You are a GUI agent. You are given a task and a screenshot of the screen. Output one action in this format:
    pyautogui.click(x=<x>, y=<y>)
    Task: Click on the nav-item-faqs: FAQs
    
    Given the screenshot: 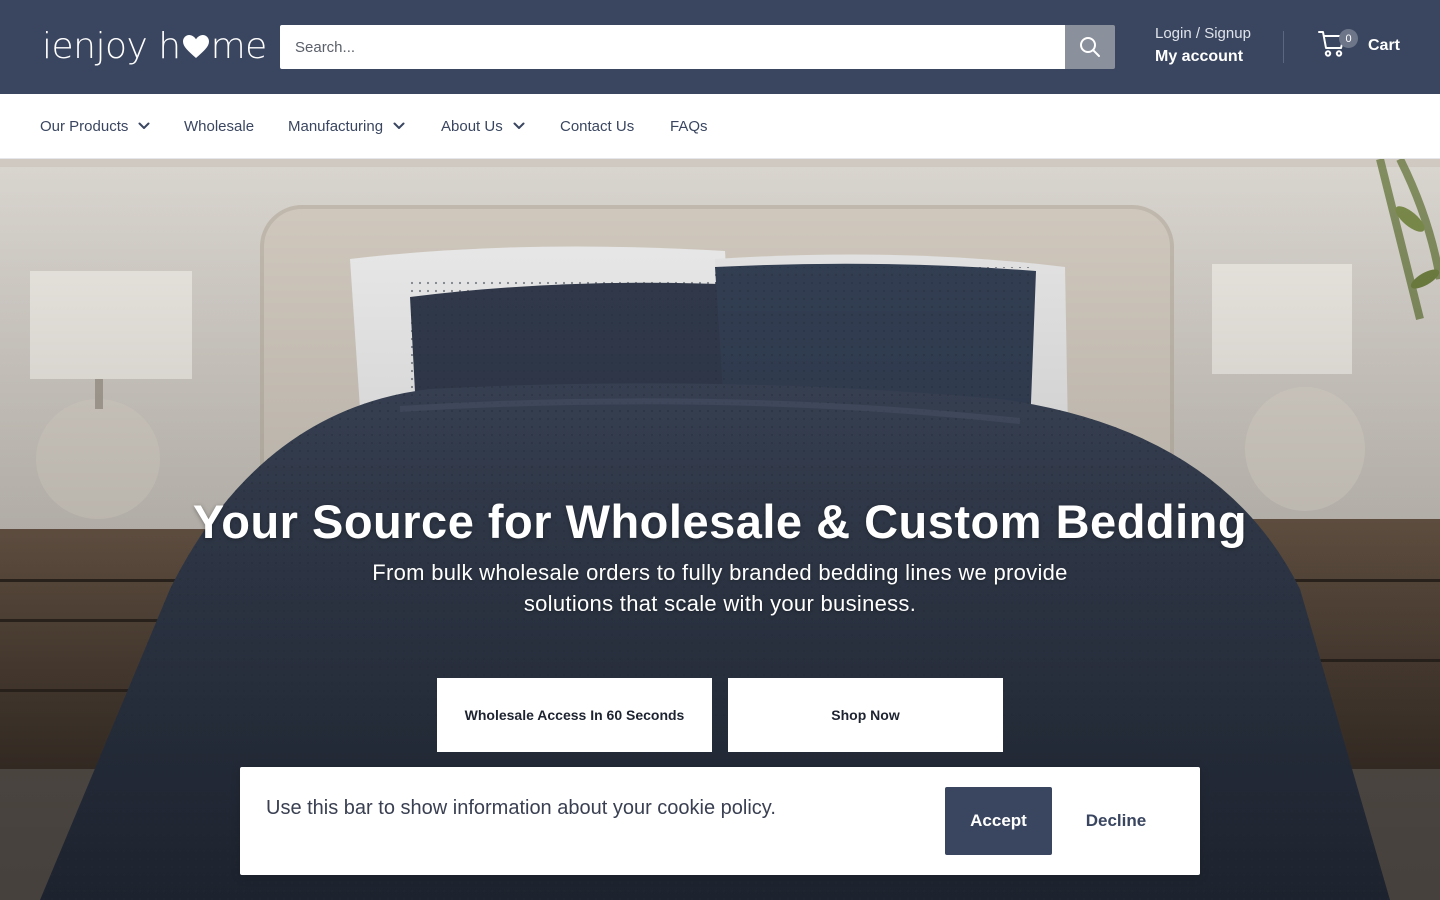 What is the action you would take?
    pyautogui.click(x=689, y=126)
    